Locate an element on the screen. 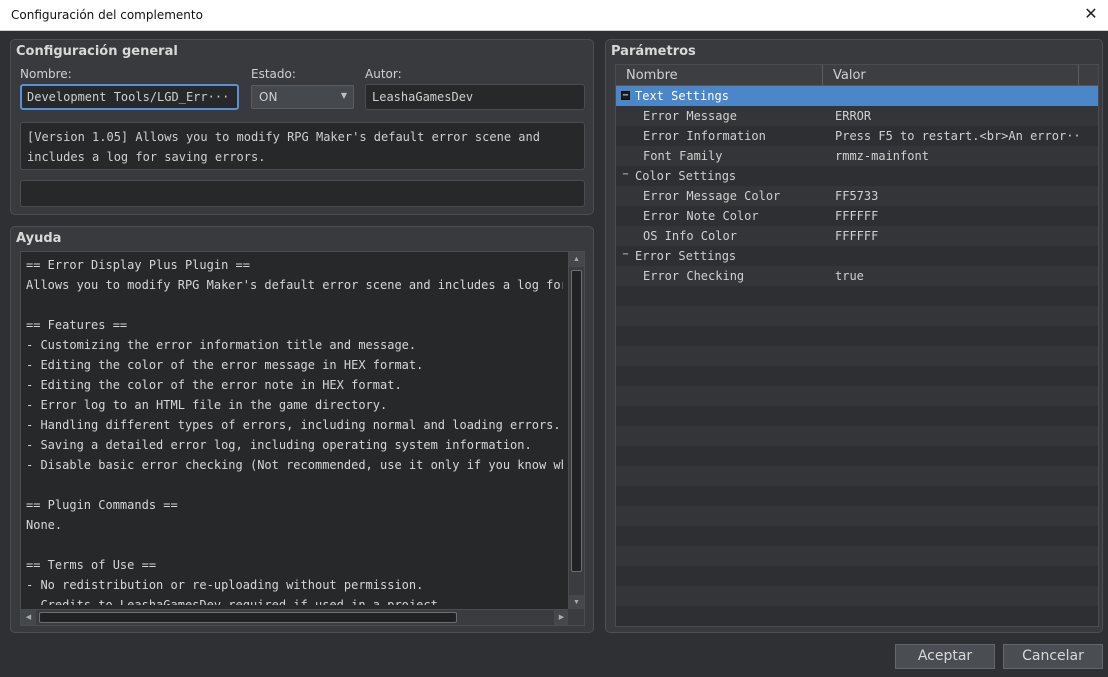 The width and height of the screenshot is (1108, 677). chevron-down-icon: ▼ is located at coordinates (343, 95).